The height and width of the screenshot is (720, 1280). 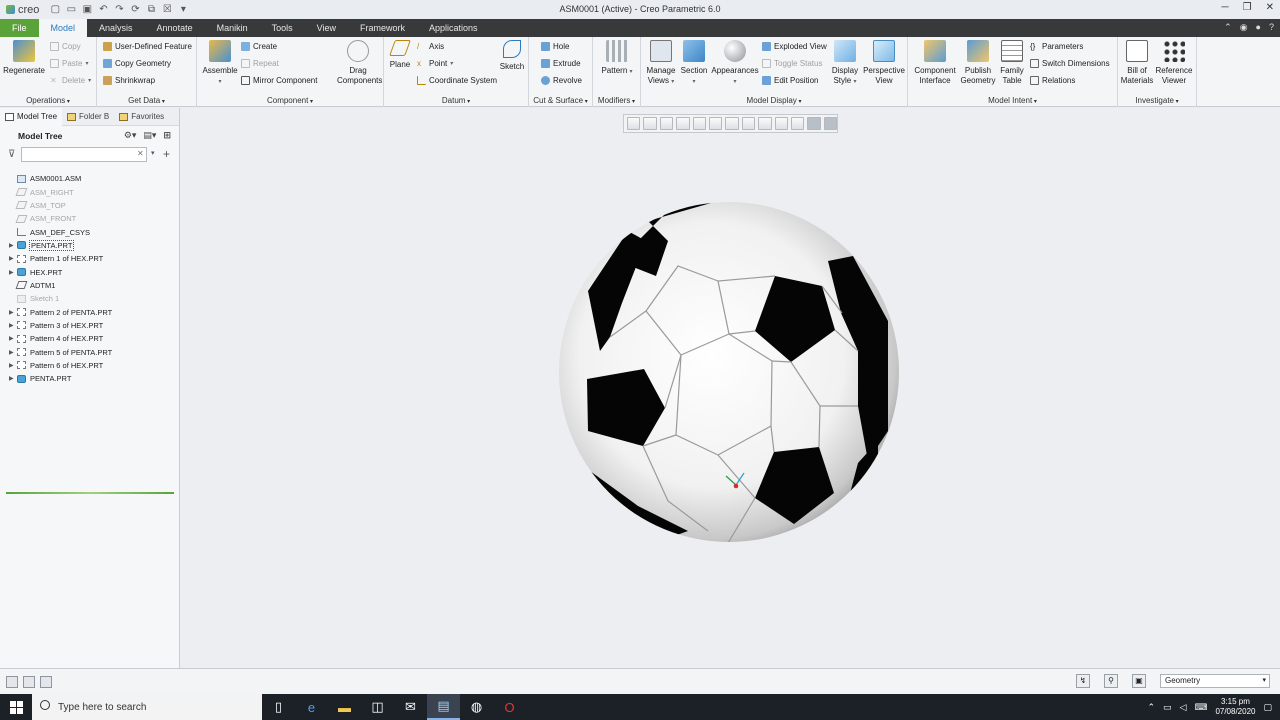 What do you see at coordinates (1228, 27) in the screenshot?
I see `collapse-ribbon-icon: ⌃` at bounding box center [1228, 27].